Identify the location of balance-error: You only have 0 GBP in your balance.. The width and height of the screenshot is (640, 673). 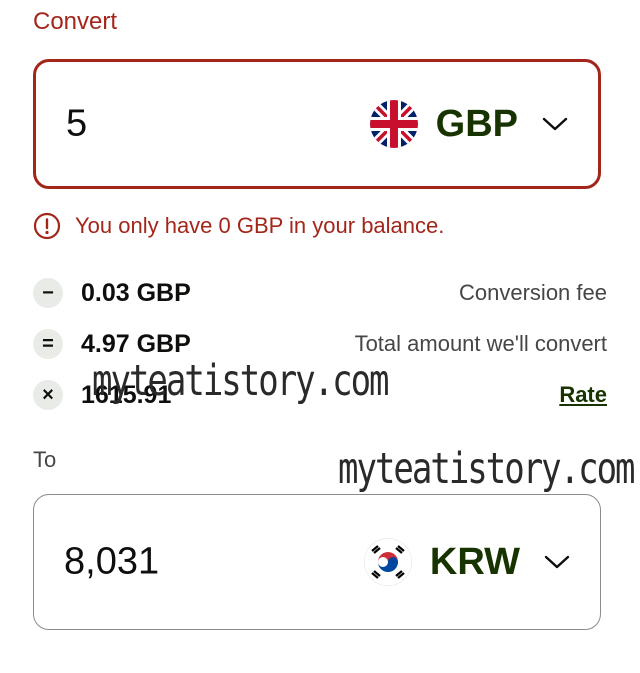
(238, 226).